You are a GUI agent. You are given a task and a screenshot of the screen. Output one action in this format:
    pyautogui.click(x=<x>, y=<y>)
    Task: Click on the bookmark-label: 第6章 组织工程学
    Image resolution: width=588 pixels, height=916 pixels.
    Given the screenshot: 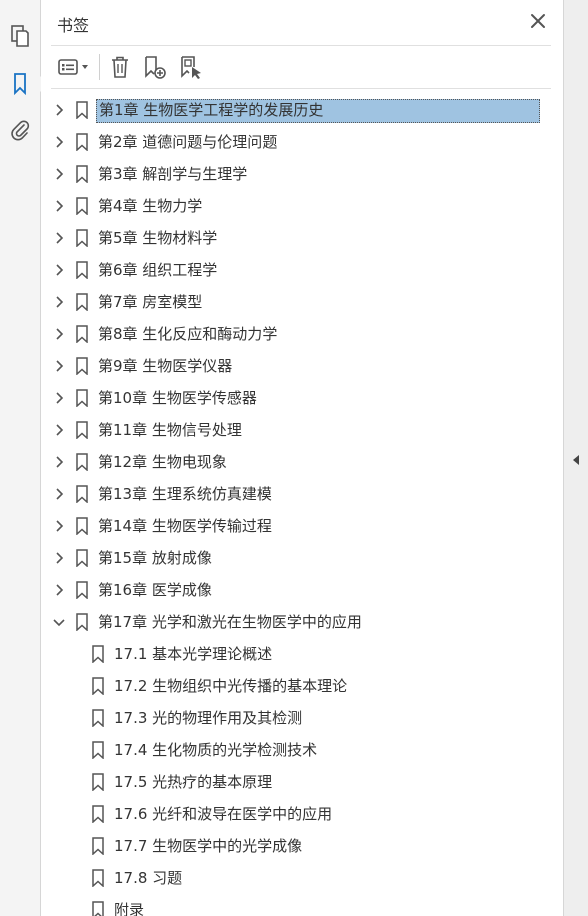 What is the action you would take?
    pyautogui.click(x=158, y=270)
    